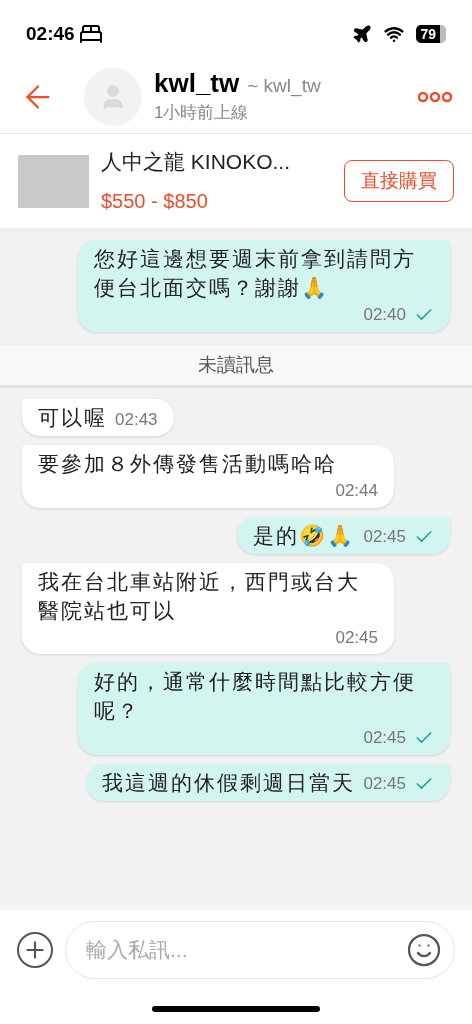 This screenshot has height=1024, width=472. What do you see at coordinates (362, 34) in the screenshot?
I see `airplane-icon` at bounding box center [362, 34].